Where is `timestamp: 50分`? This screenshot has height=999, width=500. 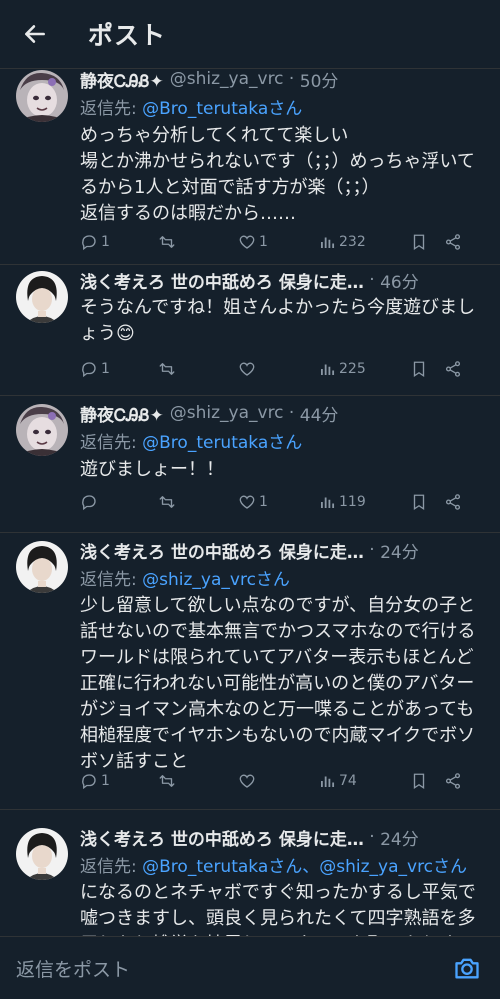 timestamp: 50分 is located at coordinates (319, 79).